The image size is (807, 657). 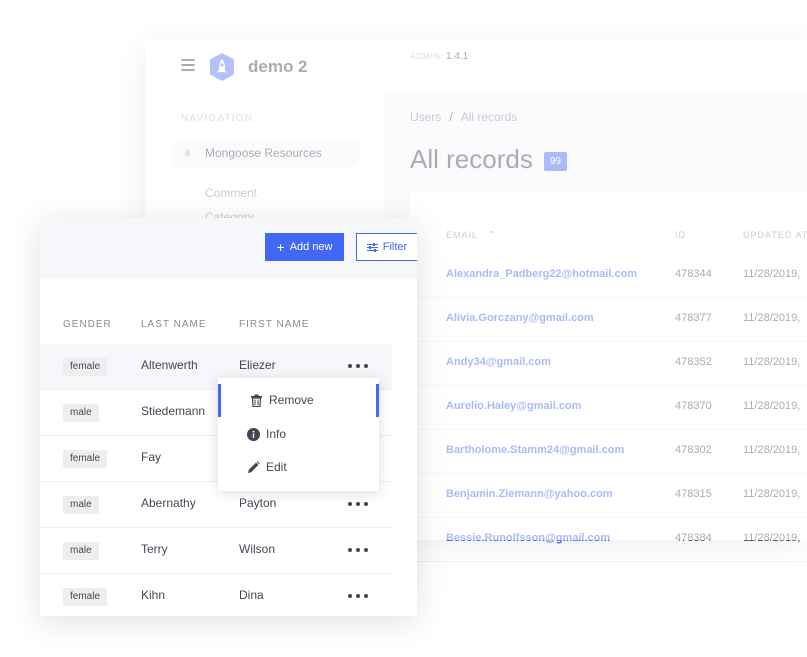 I want to click on add-new-label: Add new, so click(x=311, y=247).